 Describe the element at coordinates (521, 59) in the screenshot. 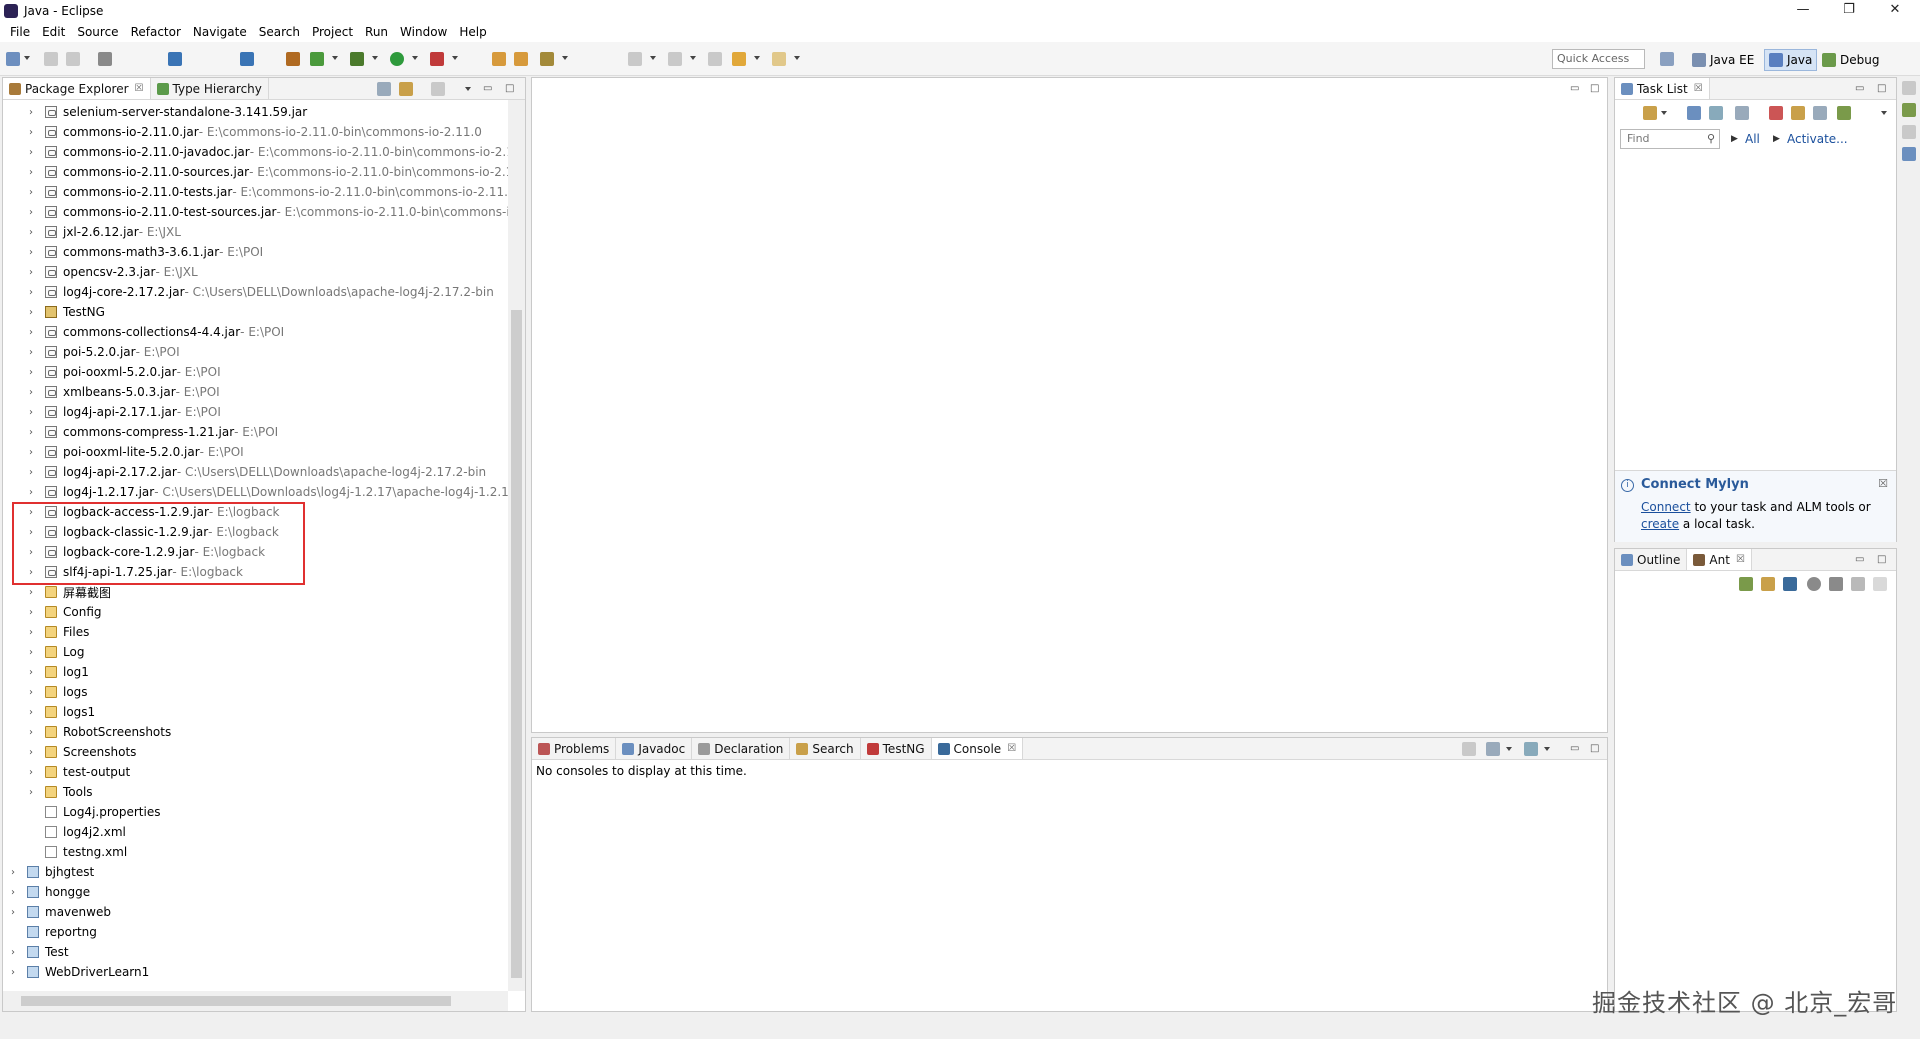

I see `open-task-icon` at that location.